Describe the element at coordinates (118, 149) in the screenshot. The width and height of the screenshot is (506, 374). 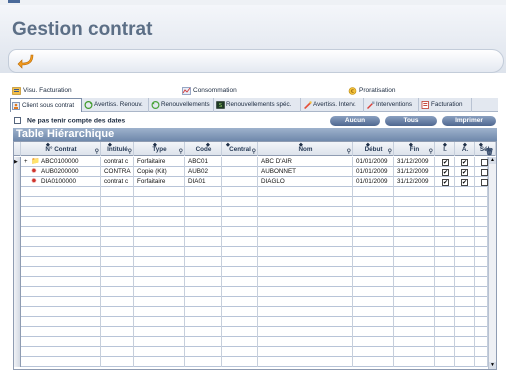
I see `column-header-intitule: ◆ Intitulé ⚲` at that location.